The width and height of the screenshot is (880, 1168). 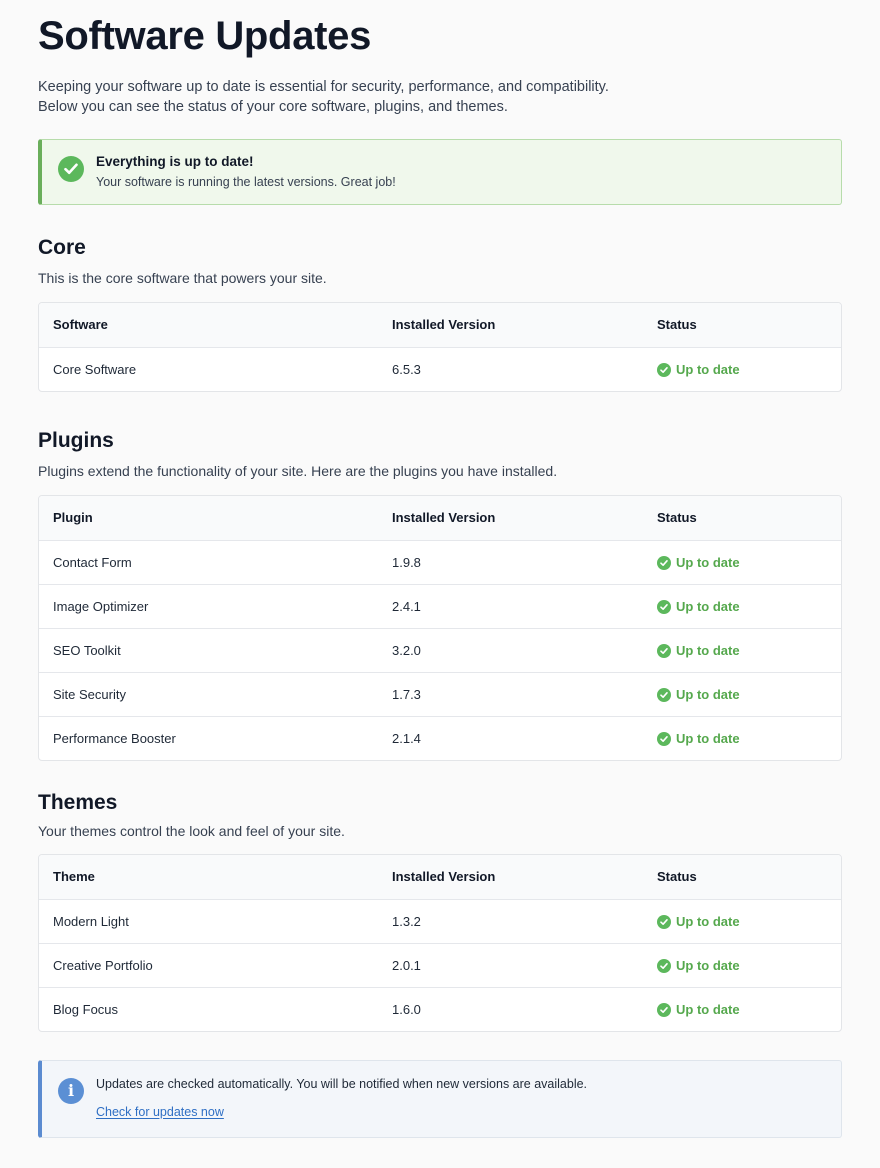 I want to click on item-name: Creative Portfolio, so click(x=103, y=965).